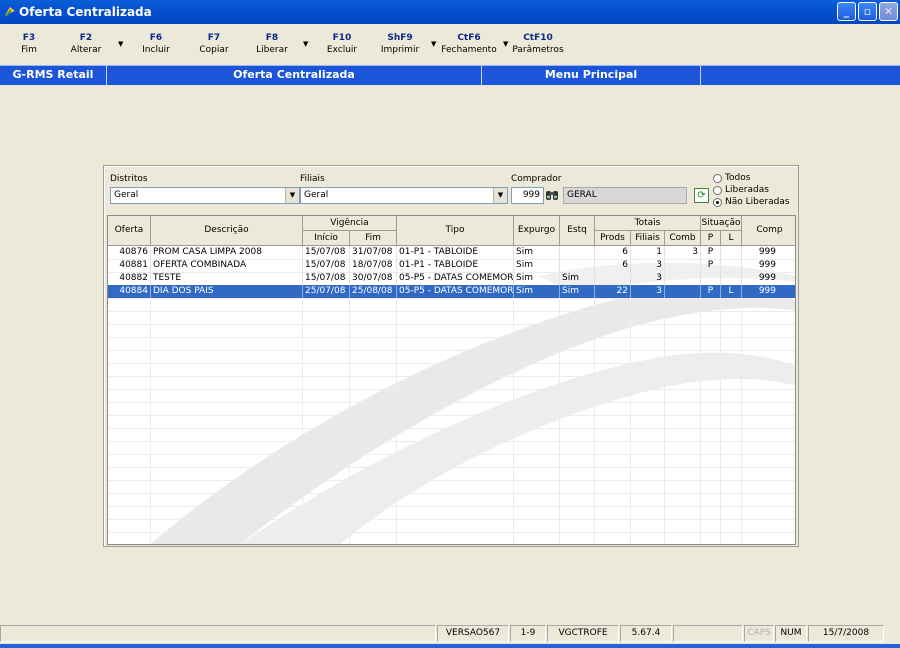  Describe the element at coordinates (342, 44) in the screenshot. I see `excluir-button: F10 Excluir` at that location.